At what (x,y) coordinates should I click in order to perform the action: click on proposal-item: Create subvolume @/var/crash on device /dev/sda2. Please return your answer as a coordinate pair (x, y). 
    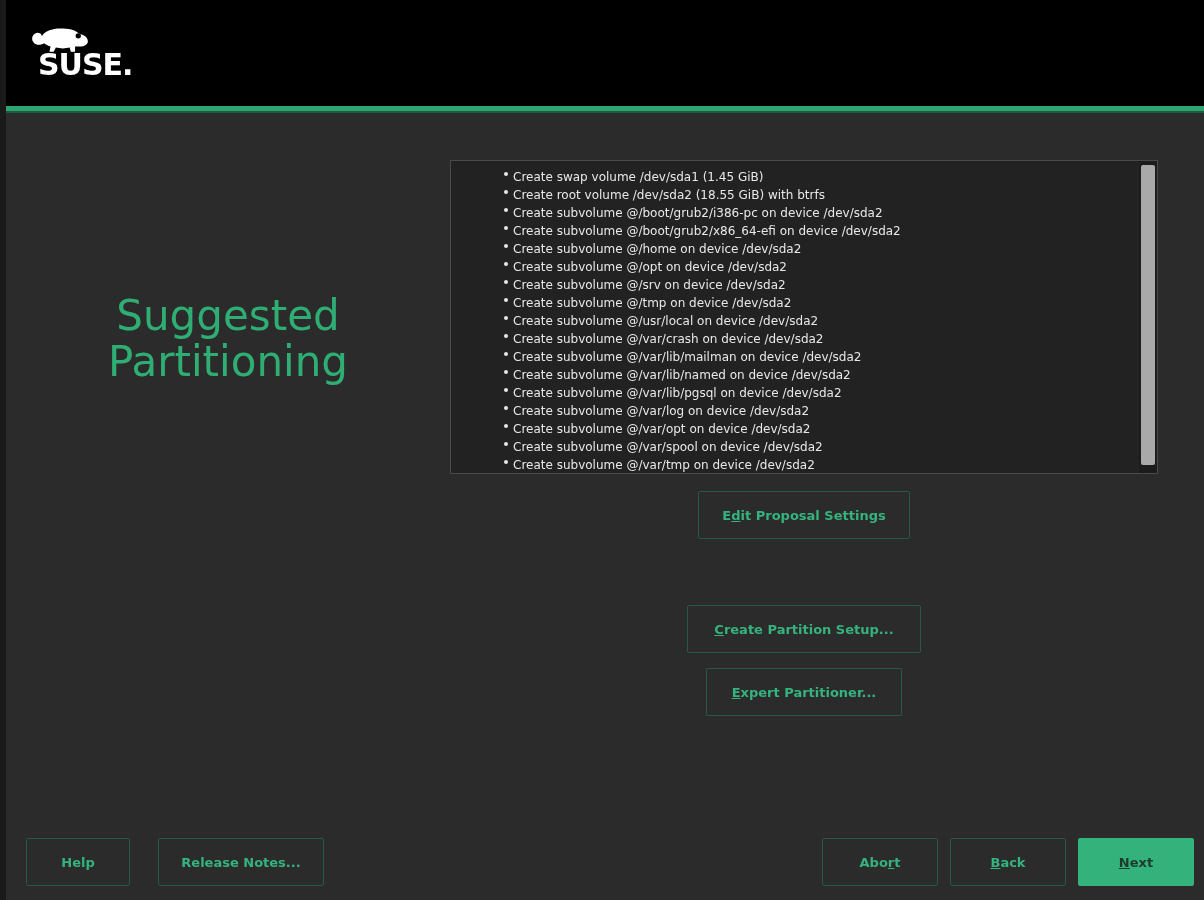
    Looking at the image, I should click on (668, 339).